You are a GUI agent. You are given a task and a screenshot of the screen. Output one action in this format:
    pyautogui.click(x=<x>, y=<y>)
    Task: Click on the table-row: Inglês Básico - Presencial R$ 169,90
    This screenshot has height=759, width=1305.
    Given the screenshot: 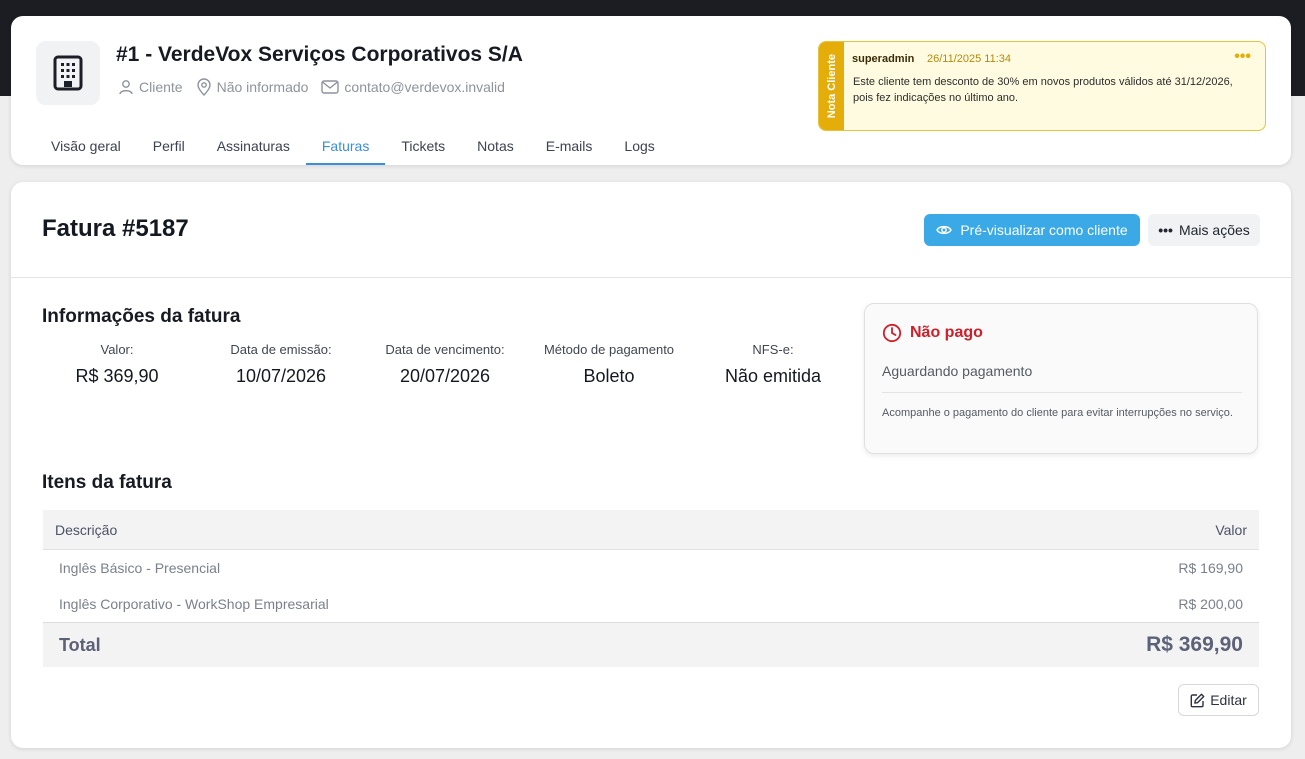 What is the action you would take?
    pyautogui.click(x=651, y=568)
    